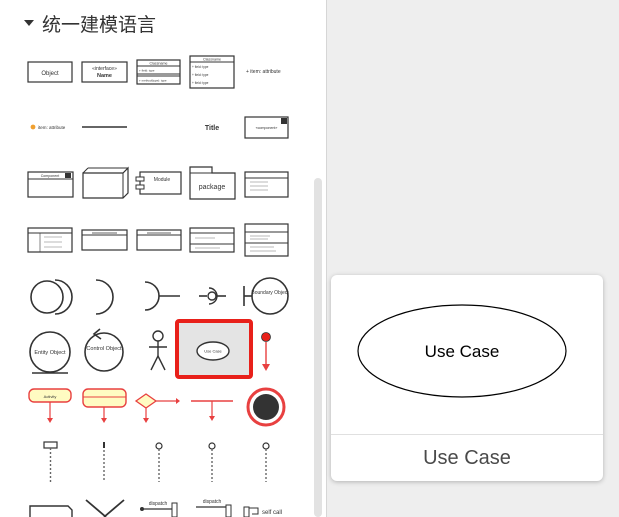  What do you see at coordinates (50, 176) in the screenshot?
I see `component-box-label: Component` at bounding box center [50, 176].